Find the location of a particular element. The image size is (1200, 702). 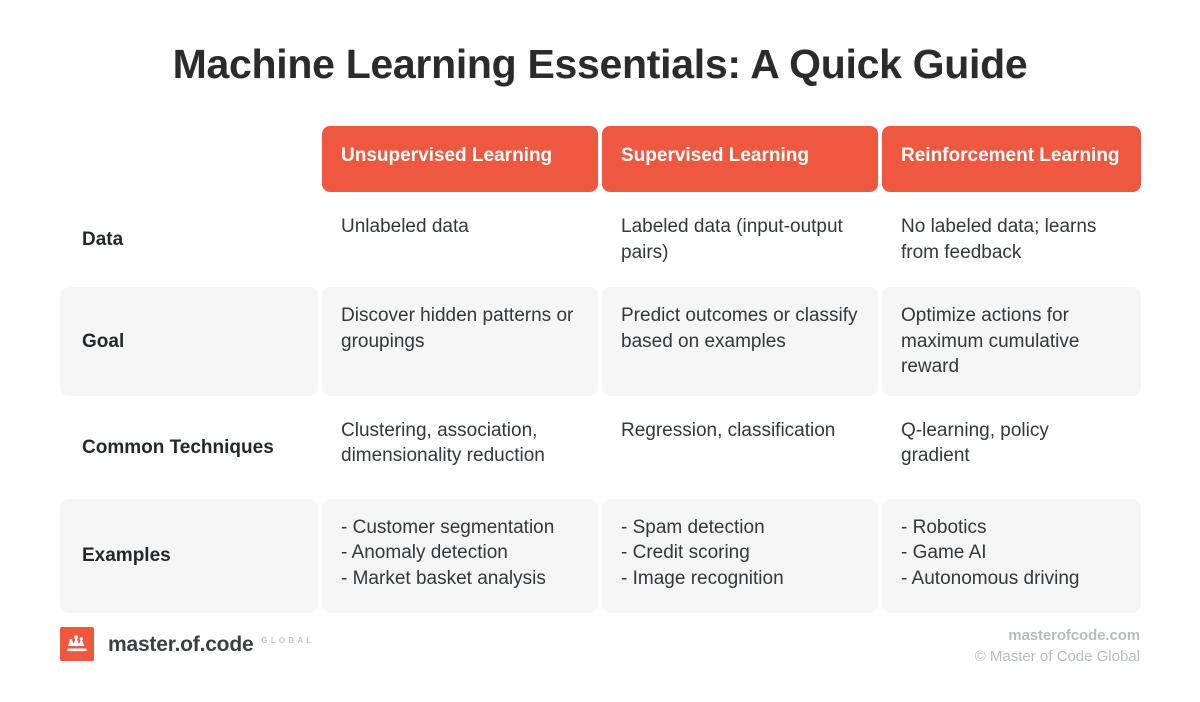

cell-data-unsupervised: Unlabeled data is located at coordinates (460, 239).